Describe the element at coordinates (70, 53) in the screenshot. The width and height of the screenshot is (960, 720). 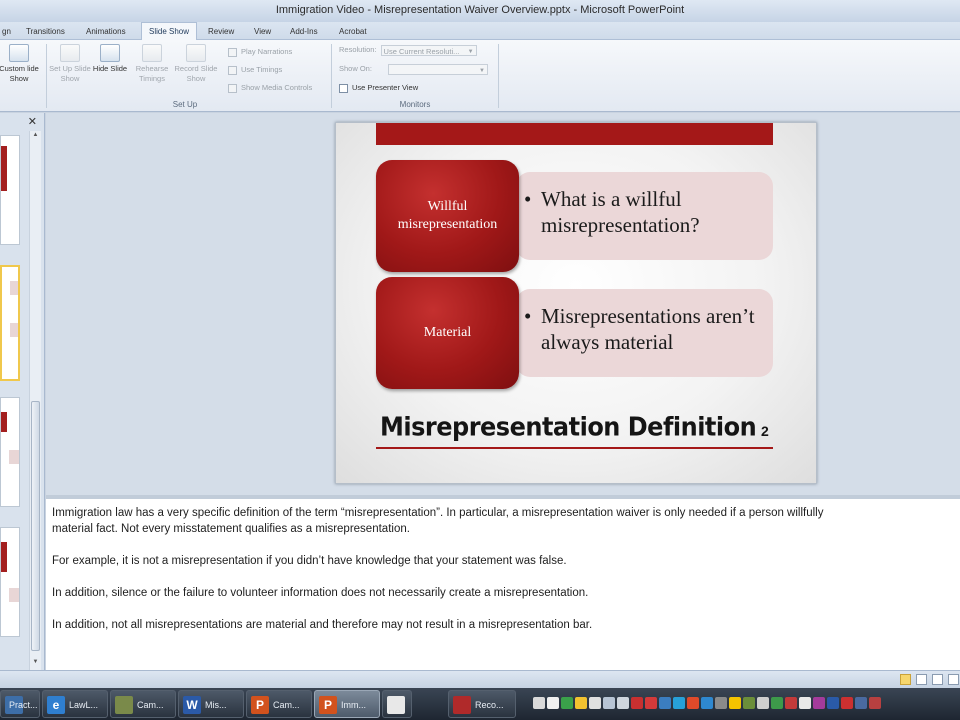
I see `setup-icon` at that location.